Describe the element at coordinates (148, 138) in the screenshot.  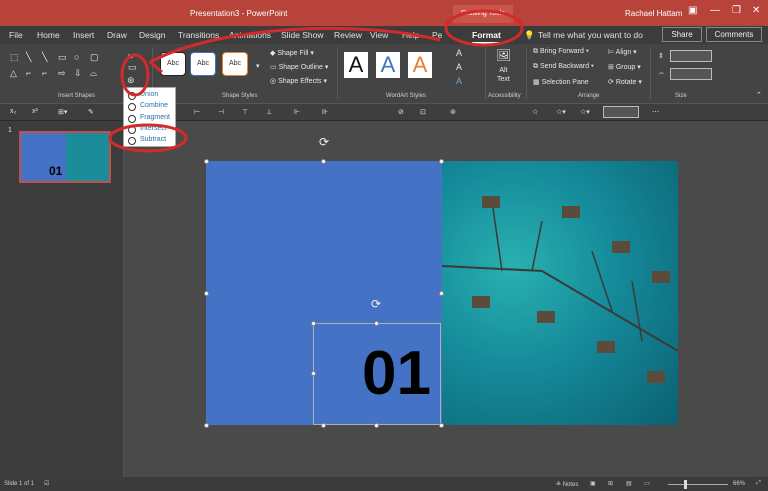
I see `subtract-circle-annotation` at that location.